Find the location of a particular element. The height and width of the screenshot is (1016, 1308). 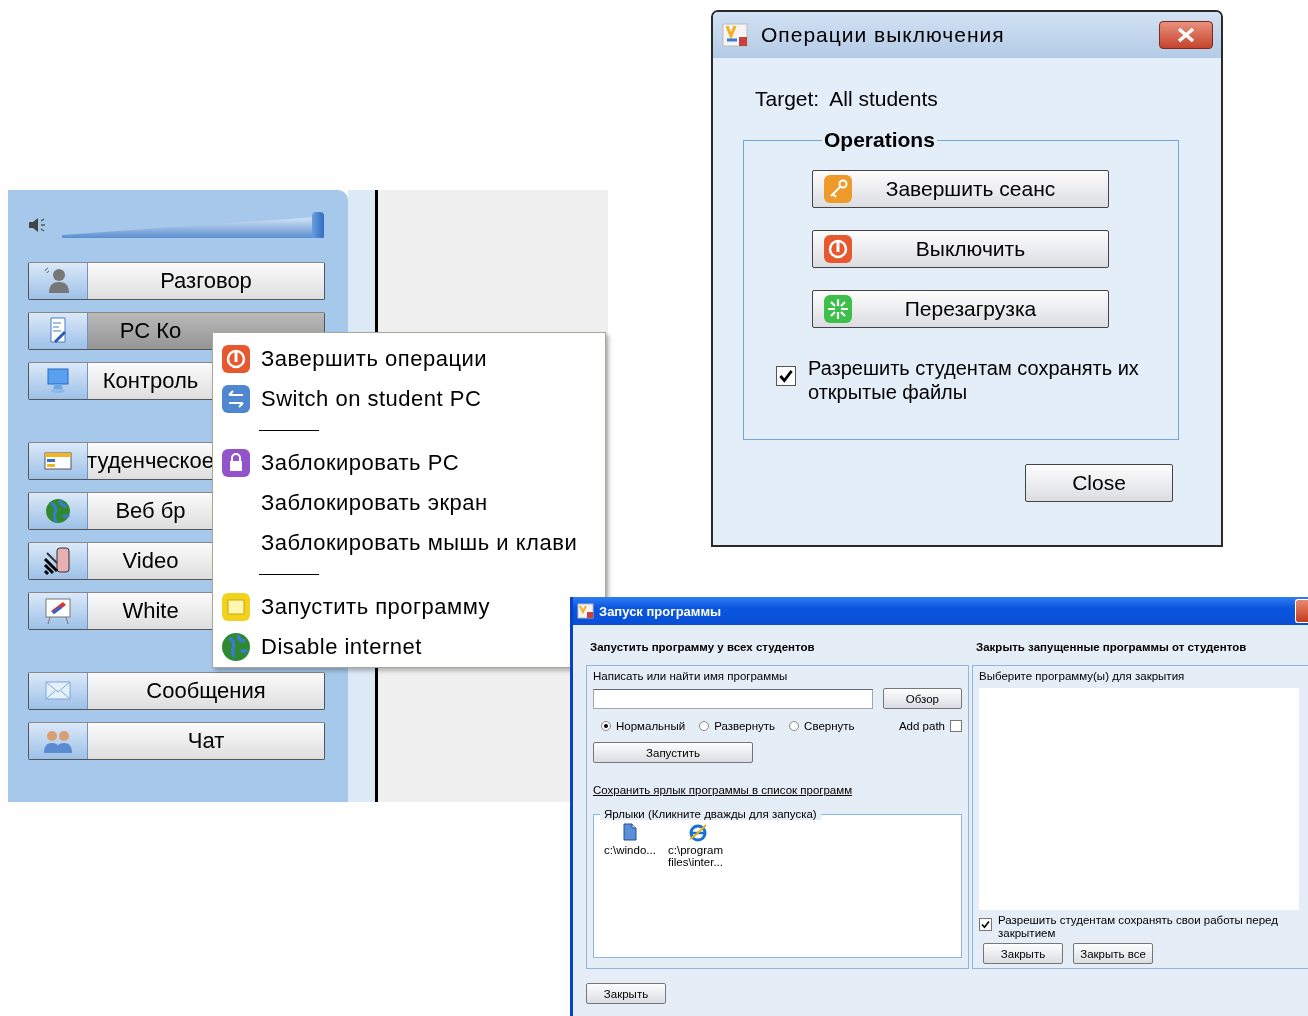

program-name-field is located at coordinates (733, 698).